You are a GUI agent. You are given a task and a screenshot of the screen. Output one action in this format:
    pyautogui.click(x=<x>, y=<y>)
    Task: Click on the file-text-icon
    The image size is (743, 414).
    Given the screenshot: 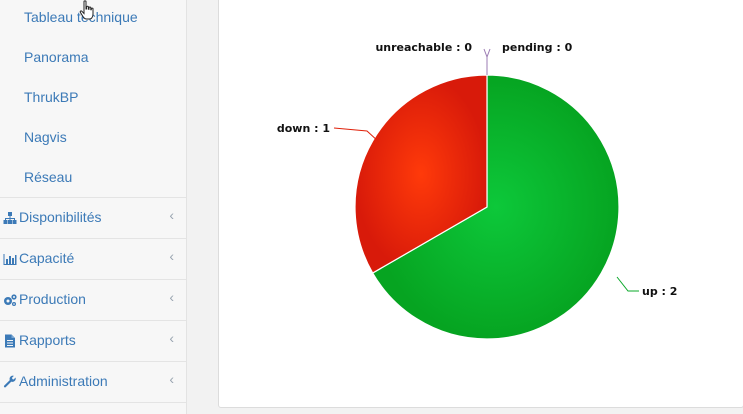 What is the action you would take?
    pyautogui.click(x=10, y=341)
    